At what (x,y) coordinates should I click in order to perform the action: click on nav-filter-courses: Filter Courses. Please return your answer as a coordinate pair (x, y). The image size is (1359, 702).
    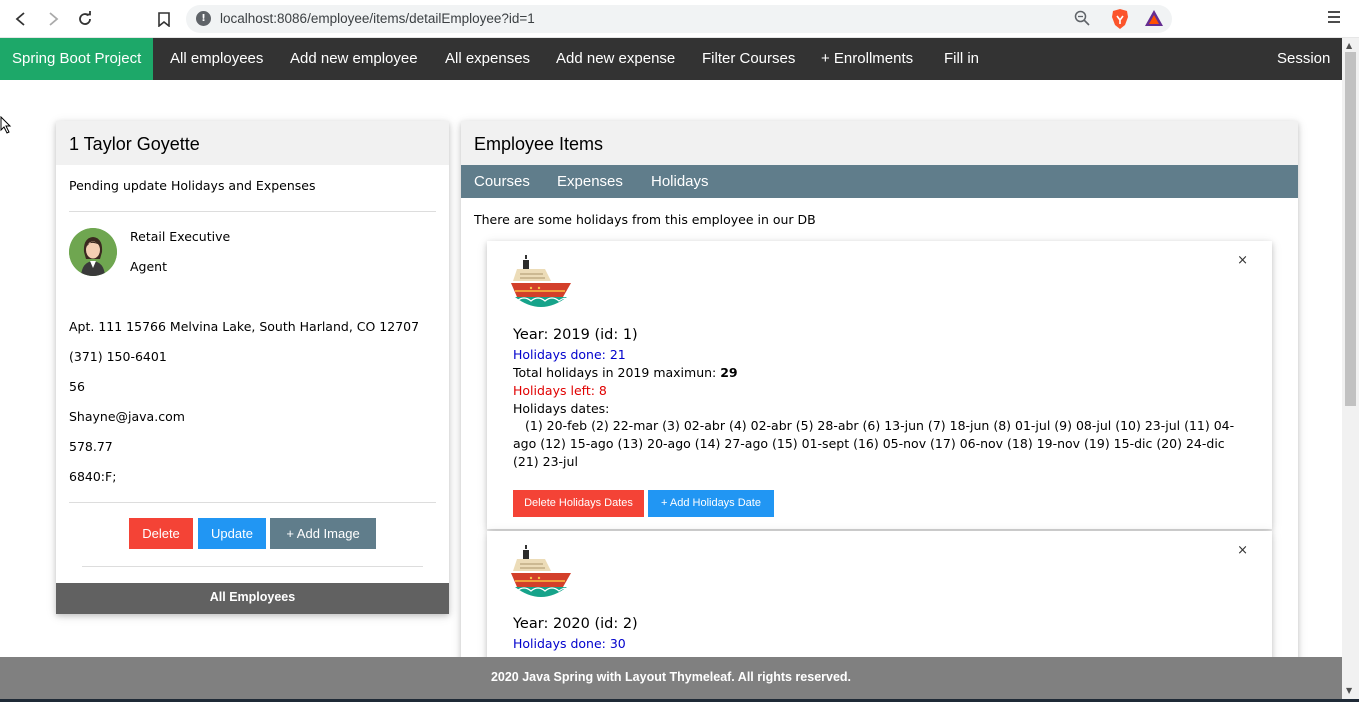
    Looking at the image, I should click on (748, 59).